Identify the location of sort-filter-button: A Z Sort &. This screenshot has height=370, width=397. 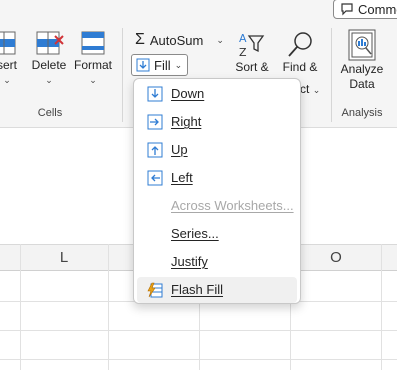
(252, 52).